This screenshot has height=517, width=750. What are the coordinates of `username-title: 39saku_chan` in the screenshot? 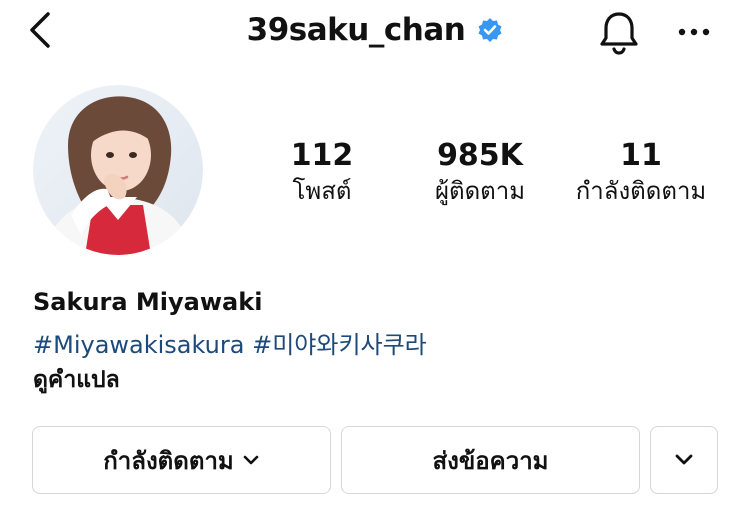 It's located at (356, 30).